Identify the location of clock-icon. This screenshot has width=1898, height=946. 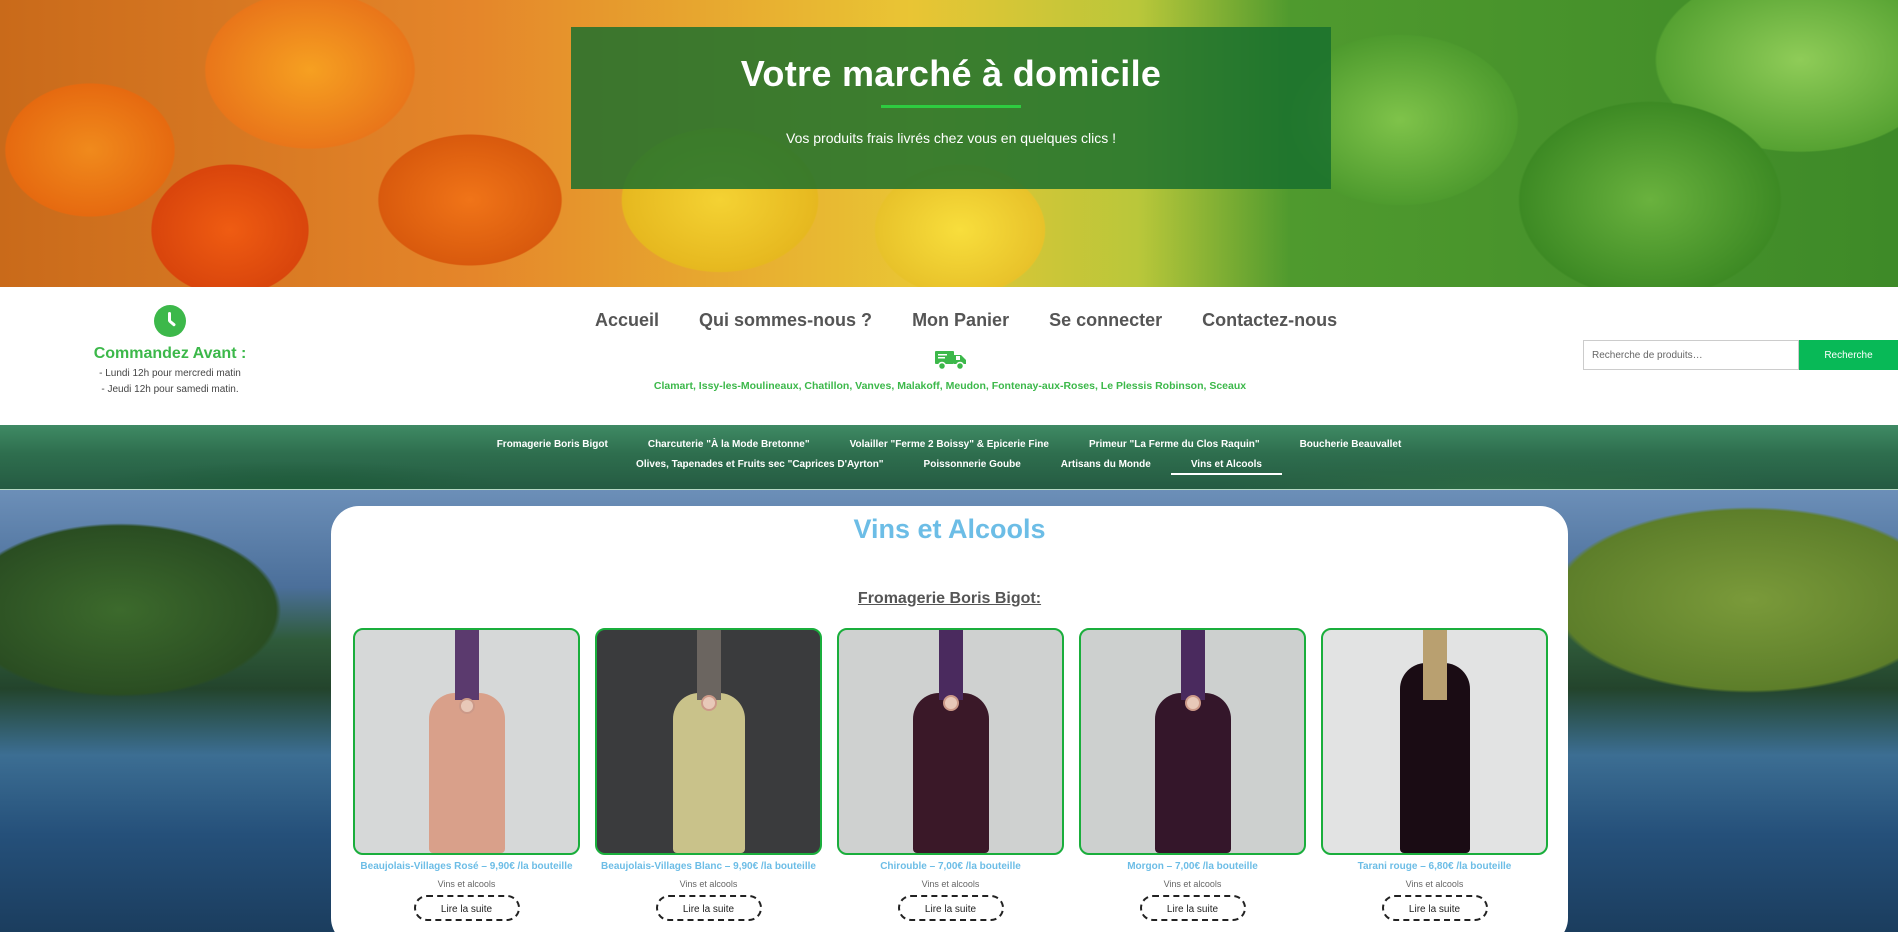
(170, 321).